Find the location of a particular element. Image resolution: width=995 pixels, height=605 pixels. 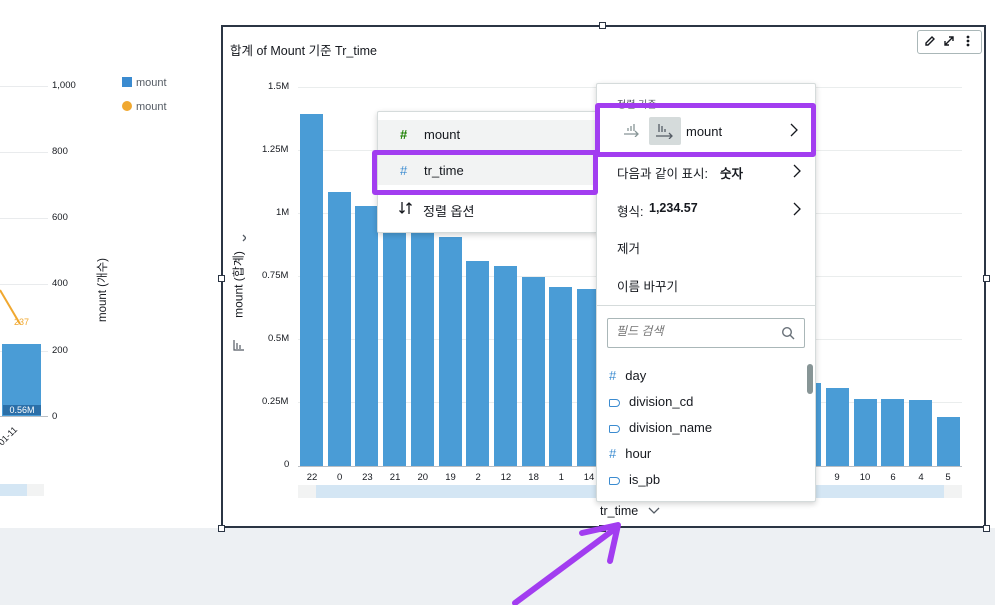

x-tick-label: 22 is located at coordinates (312, 477).